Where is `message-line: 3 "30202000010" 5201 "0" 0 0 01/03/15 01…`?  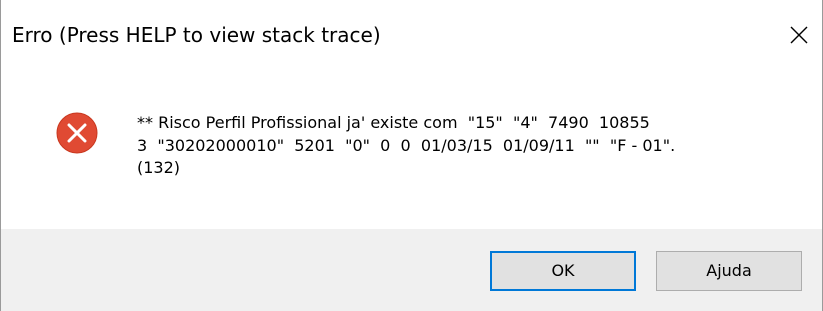 message-line: 3 "30202000010" 5201 "0" 0 0 01/03/15 01… is located at coordinates (406, 145).